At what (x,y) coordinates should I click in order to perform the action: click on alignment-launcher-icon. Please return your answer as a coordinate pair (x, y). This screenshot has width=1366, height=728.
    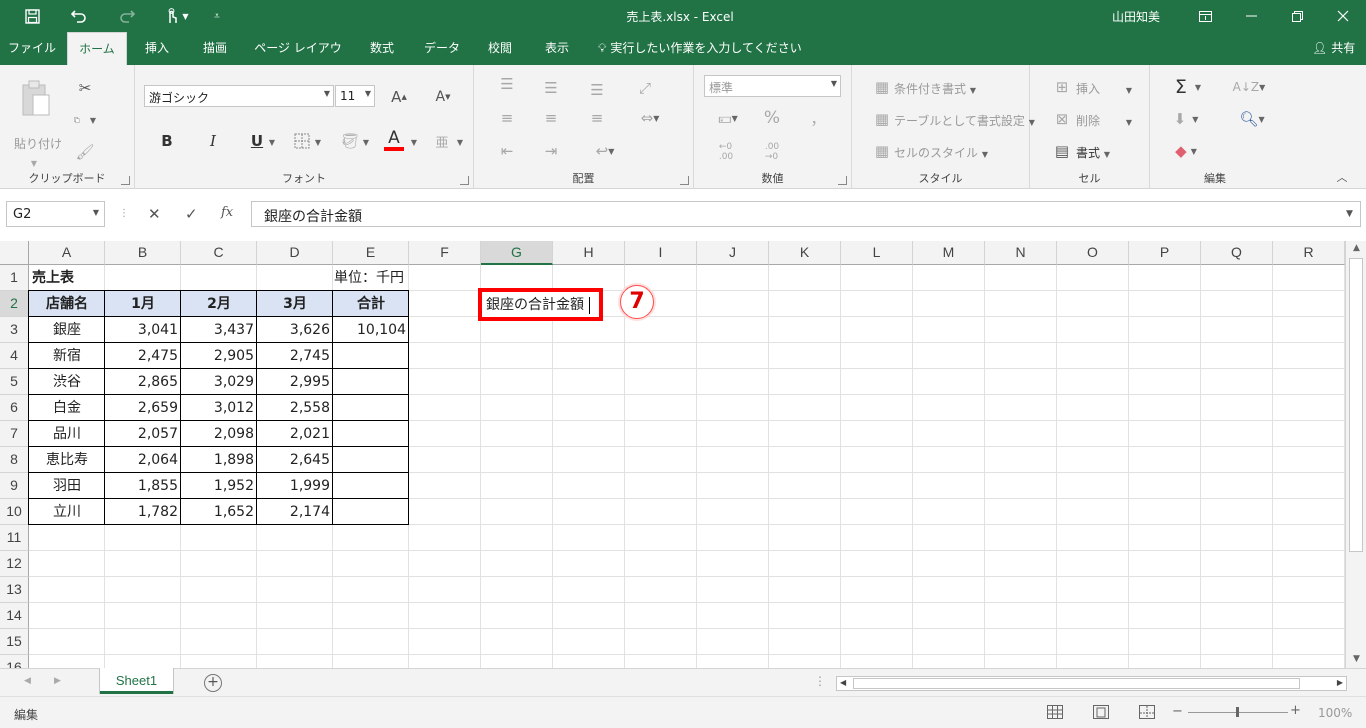
    Looking at the image, I should click on (684, 180).